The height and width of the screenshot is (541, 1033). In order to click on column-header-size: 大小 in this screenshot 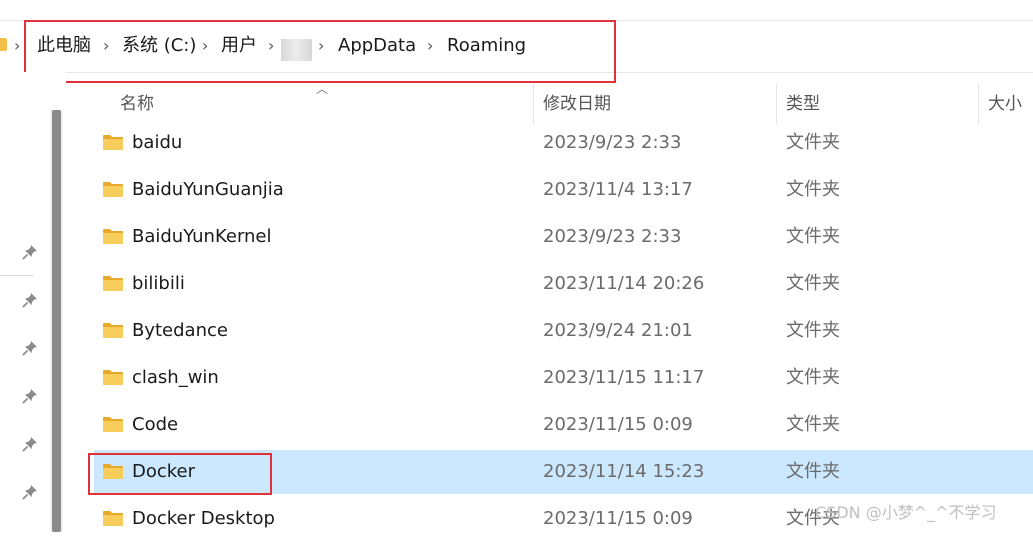, I will do `click(1005, 104)`.